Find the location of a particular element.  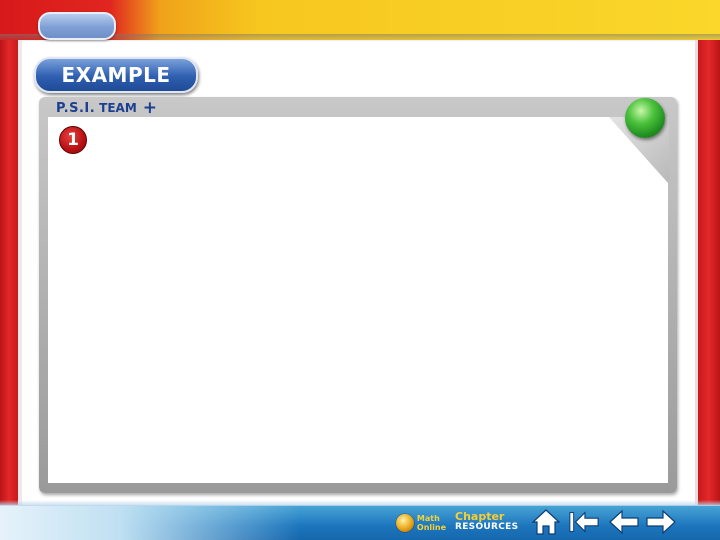

previous-button is located at coordinates (624, 522).